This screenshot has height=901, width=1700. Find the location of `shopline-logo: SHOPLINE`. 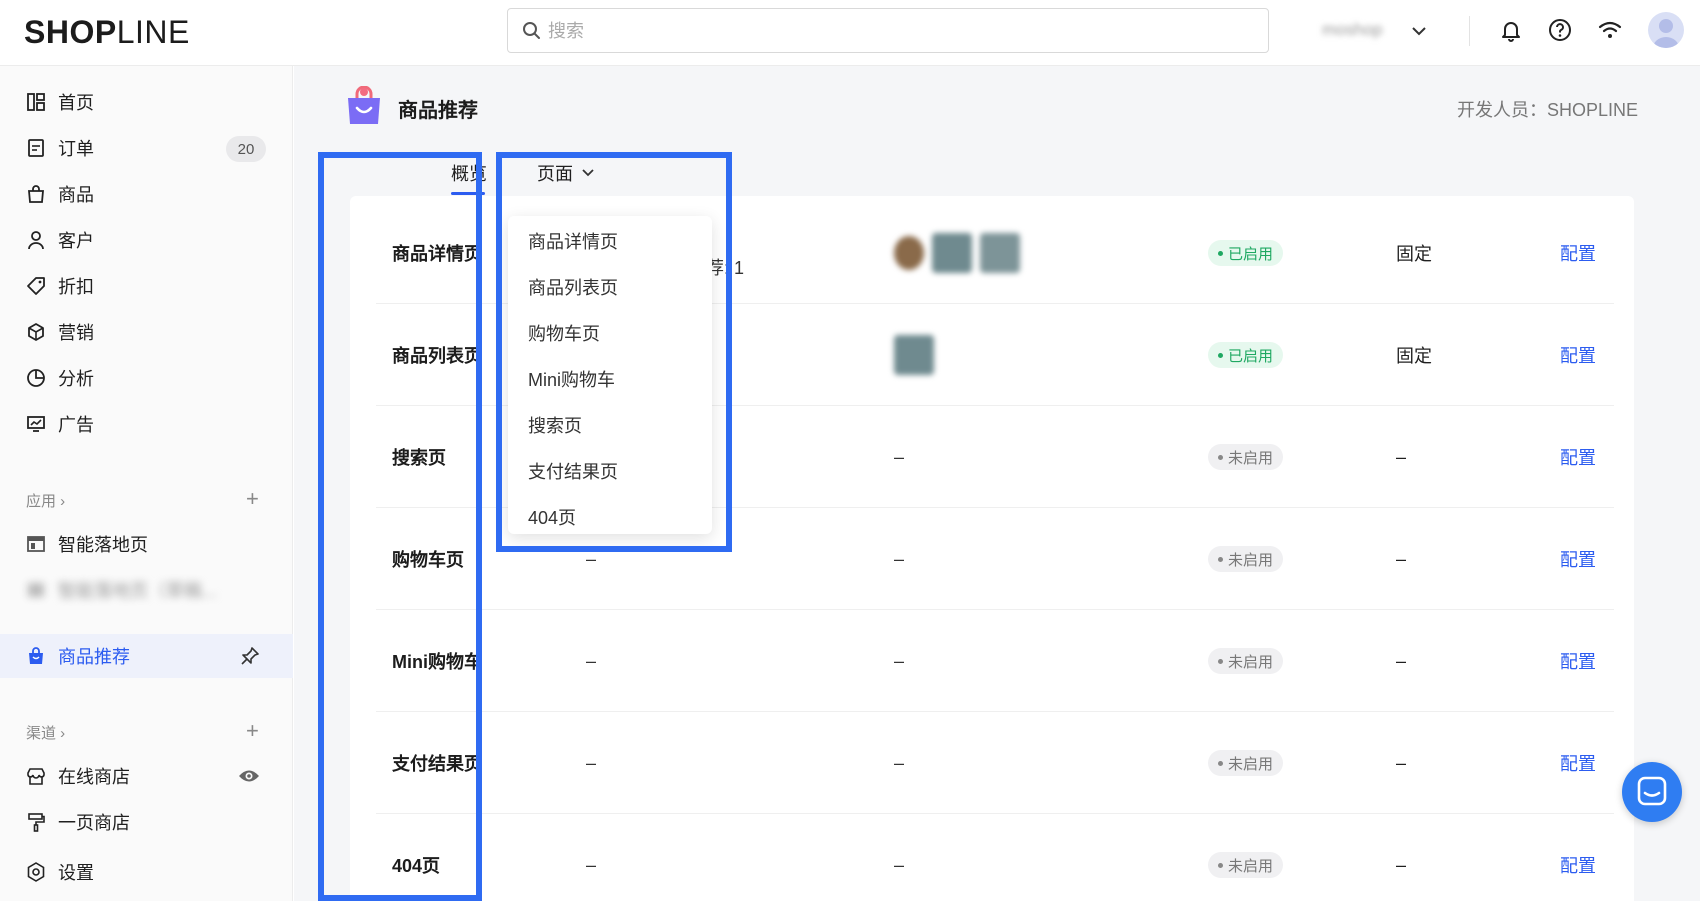

shopline-logo: SHOPLINE is located at coordinates (107, 32).